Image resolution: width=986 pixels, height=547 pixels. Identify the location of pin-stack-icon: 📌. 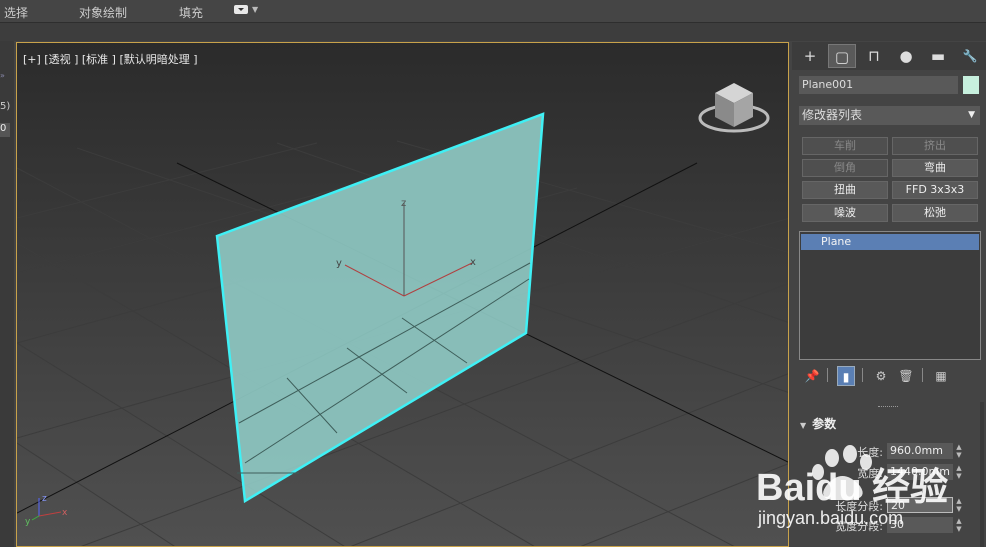
(812, 376).